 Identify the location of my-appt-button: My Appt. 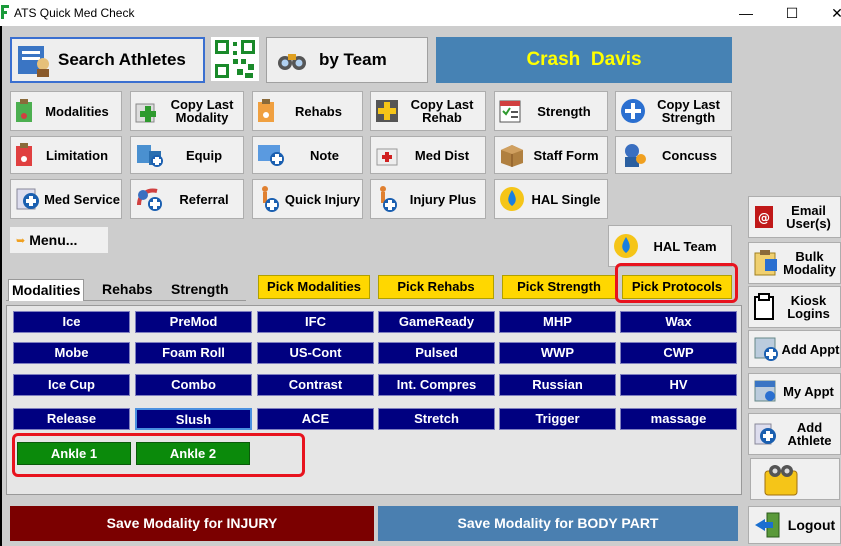
(794, 391).